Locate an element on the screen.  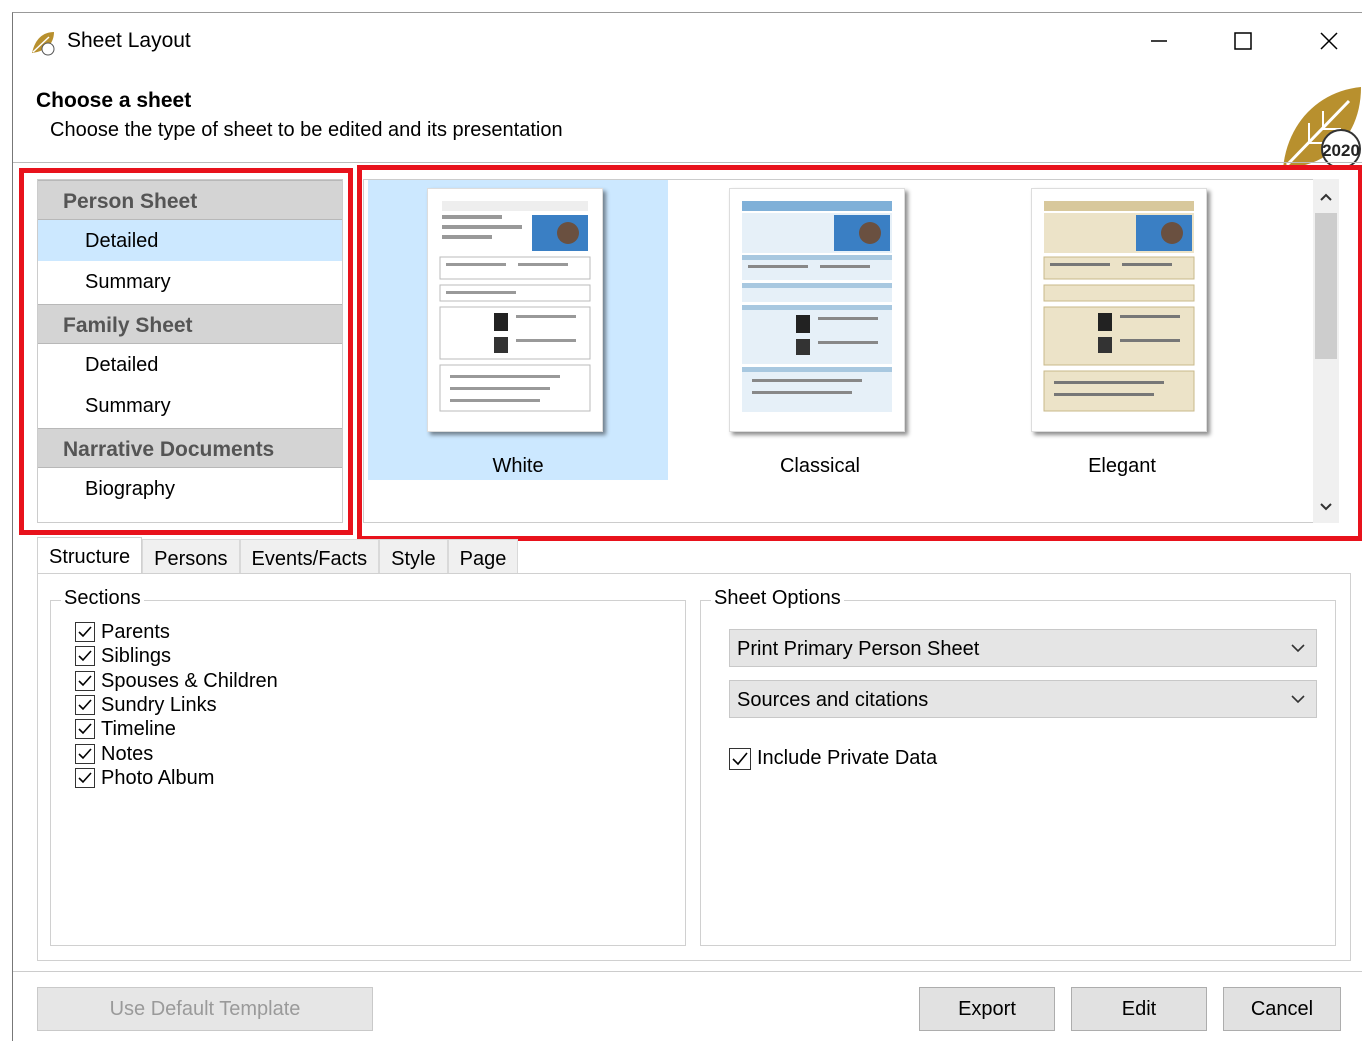
checkbox-timeline: Timeline is located at coordinates (125, 729).